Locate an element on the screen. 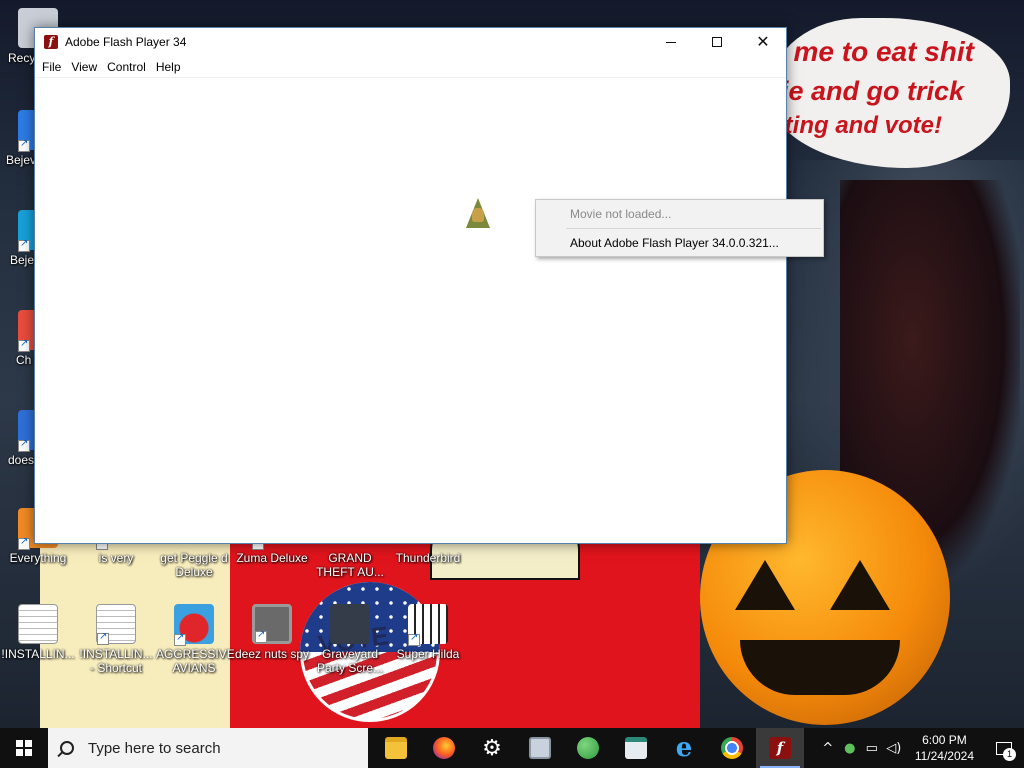 The image size is (1024, 768). angry-bird-icon is located at coordinates (194, 625).